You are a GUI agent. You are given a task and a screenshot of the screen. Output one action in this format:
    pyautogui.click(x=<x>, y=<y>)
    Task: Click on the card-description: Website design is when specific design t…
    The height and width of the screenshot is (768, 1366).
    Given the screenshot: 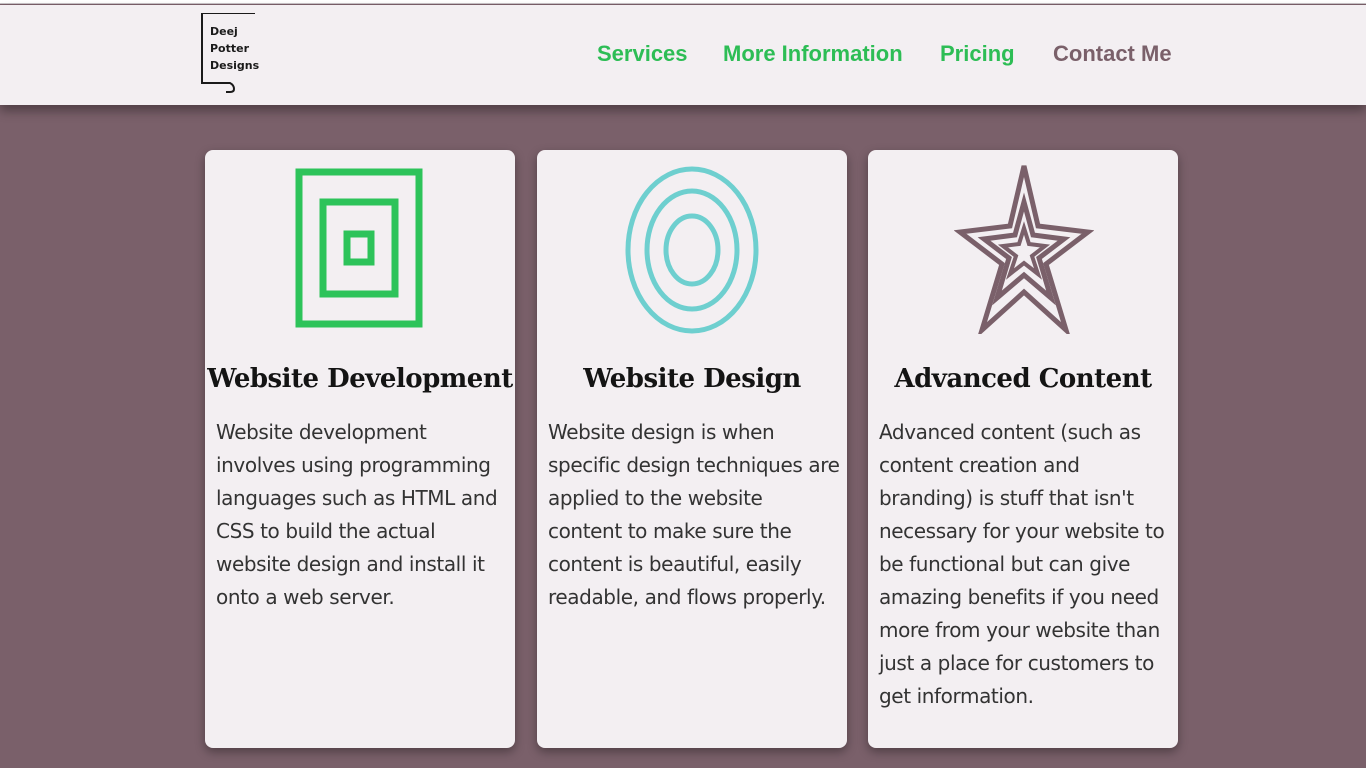 What is the action you would take?
    pyautogui.click(x=694, y=514)
    